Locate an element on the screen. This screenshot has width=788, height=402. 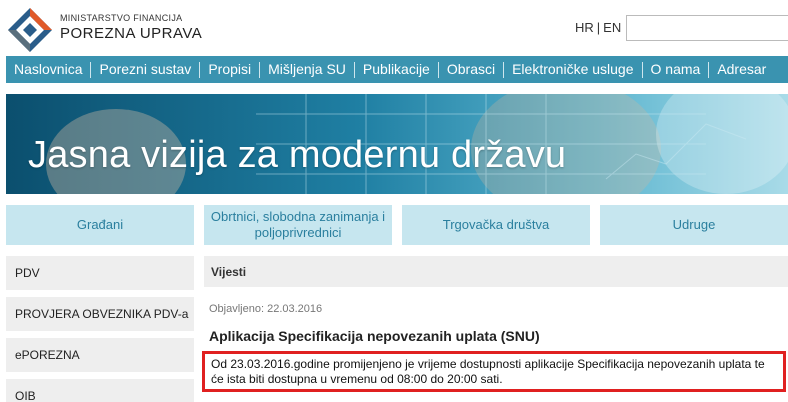
nav-item-naslovnica: Naslovnica is located at coordinates (48, 69).